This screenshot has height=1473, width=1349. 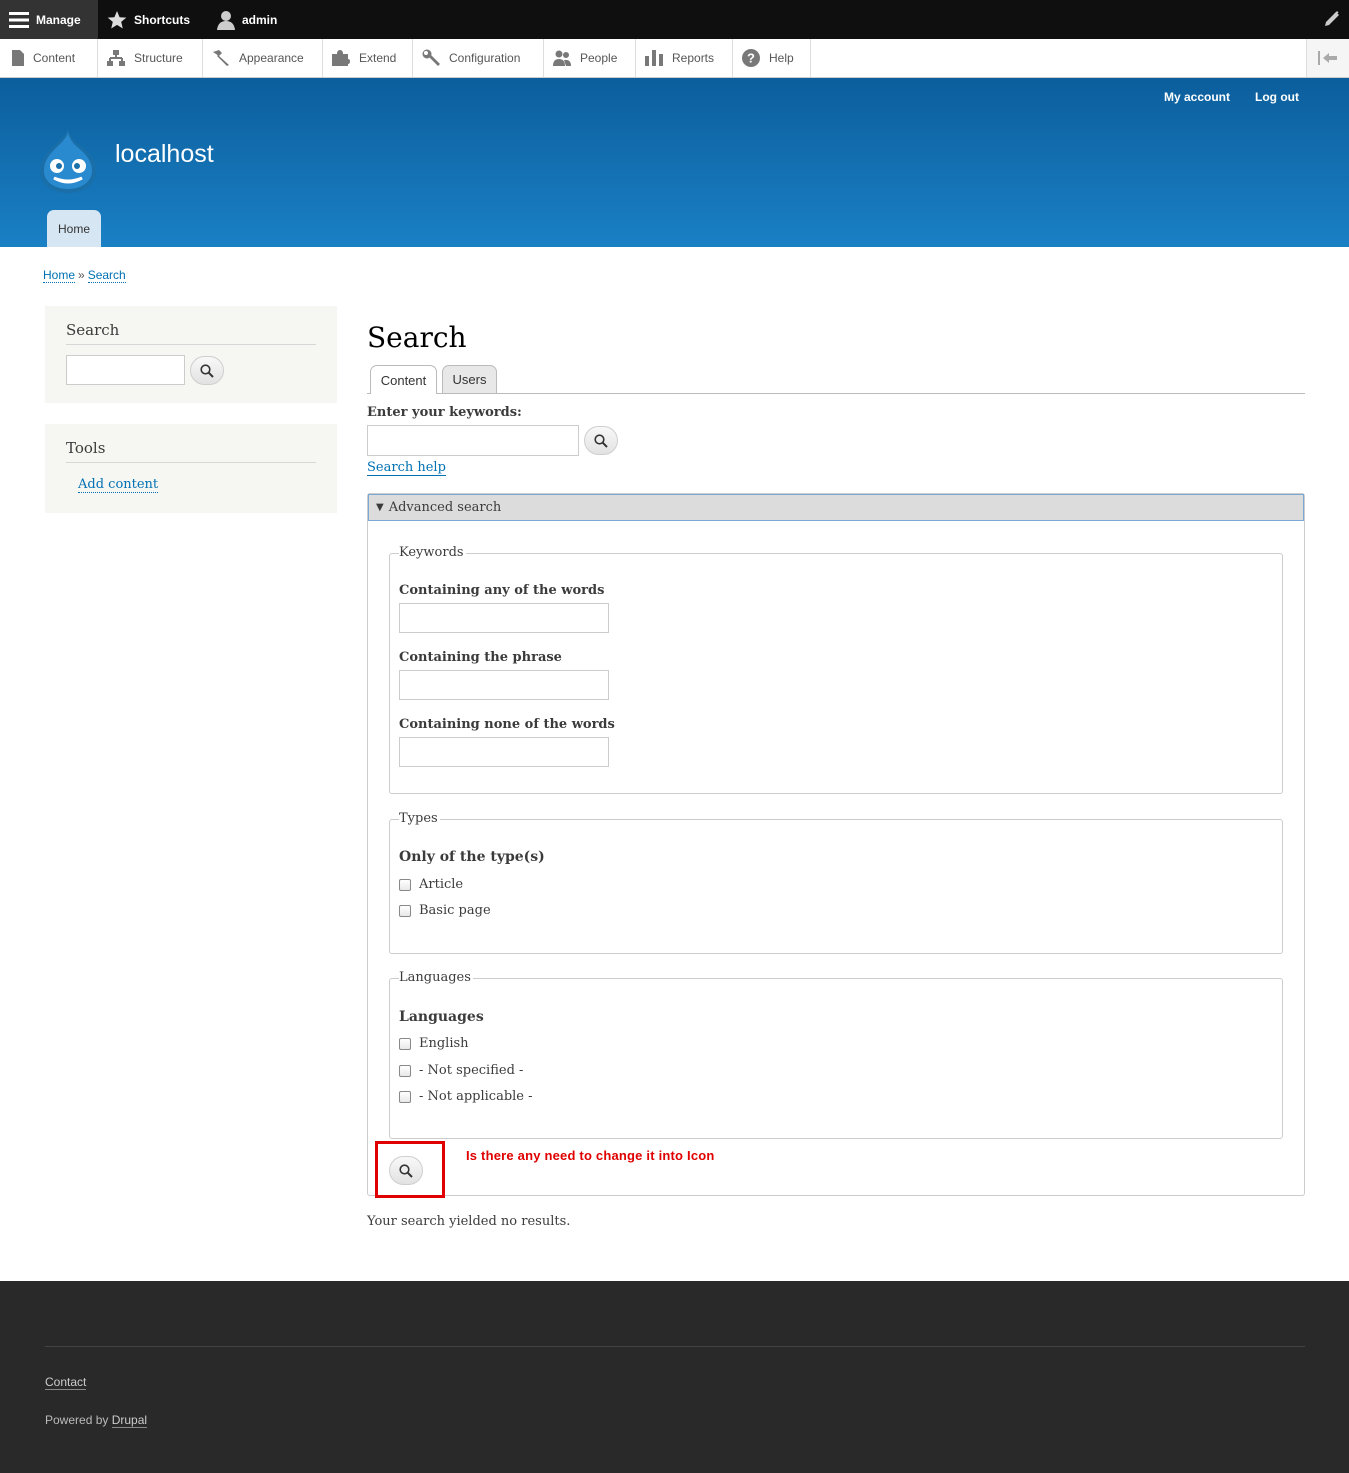 I want to click on tray-item-label: People, so click(x=599, y=58).